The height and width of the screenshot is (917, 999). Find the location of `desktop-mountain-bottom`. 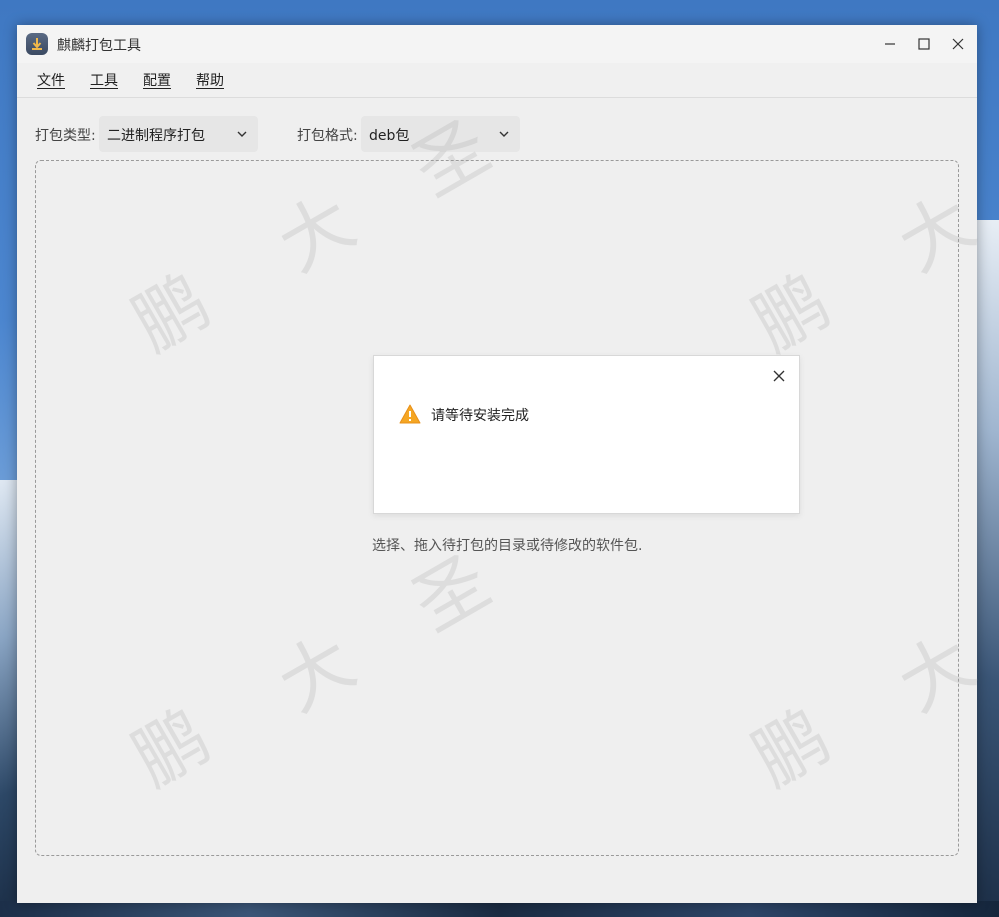

desktop-mountain-bottom is located at coordinates (499, 909).